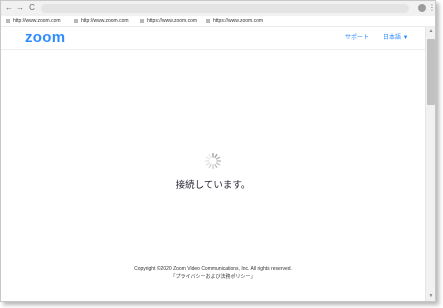  Describe the element at coordinates (430, 31) in the screenshot. I see `scroll-up-icon: ▲` at that location.